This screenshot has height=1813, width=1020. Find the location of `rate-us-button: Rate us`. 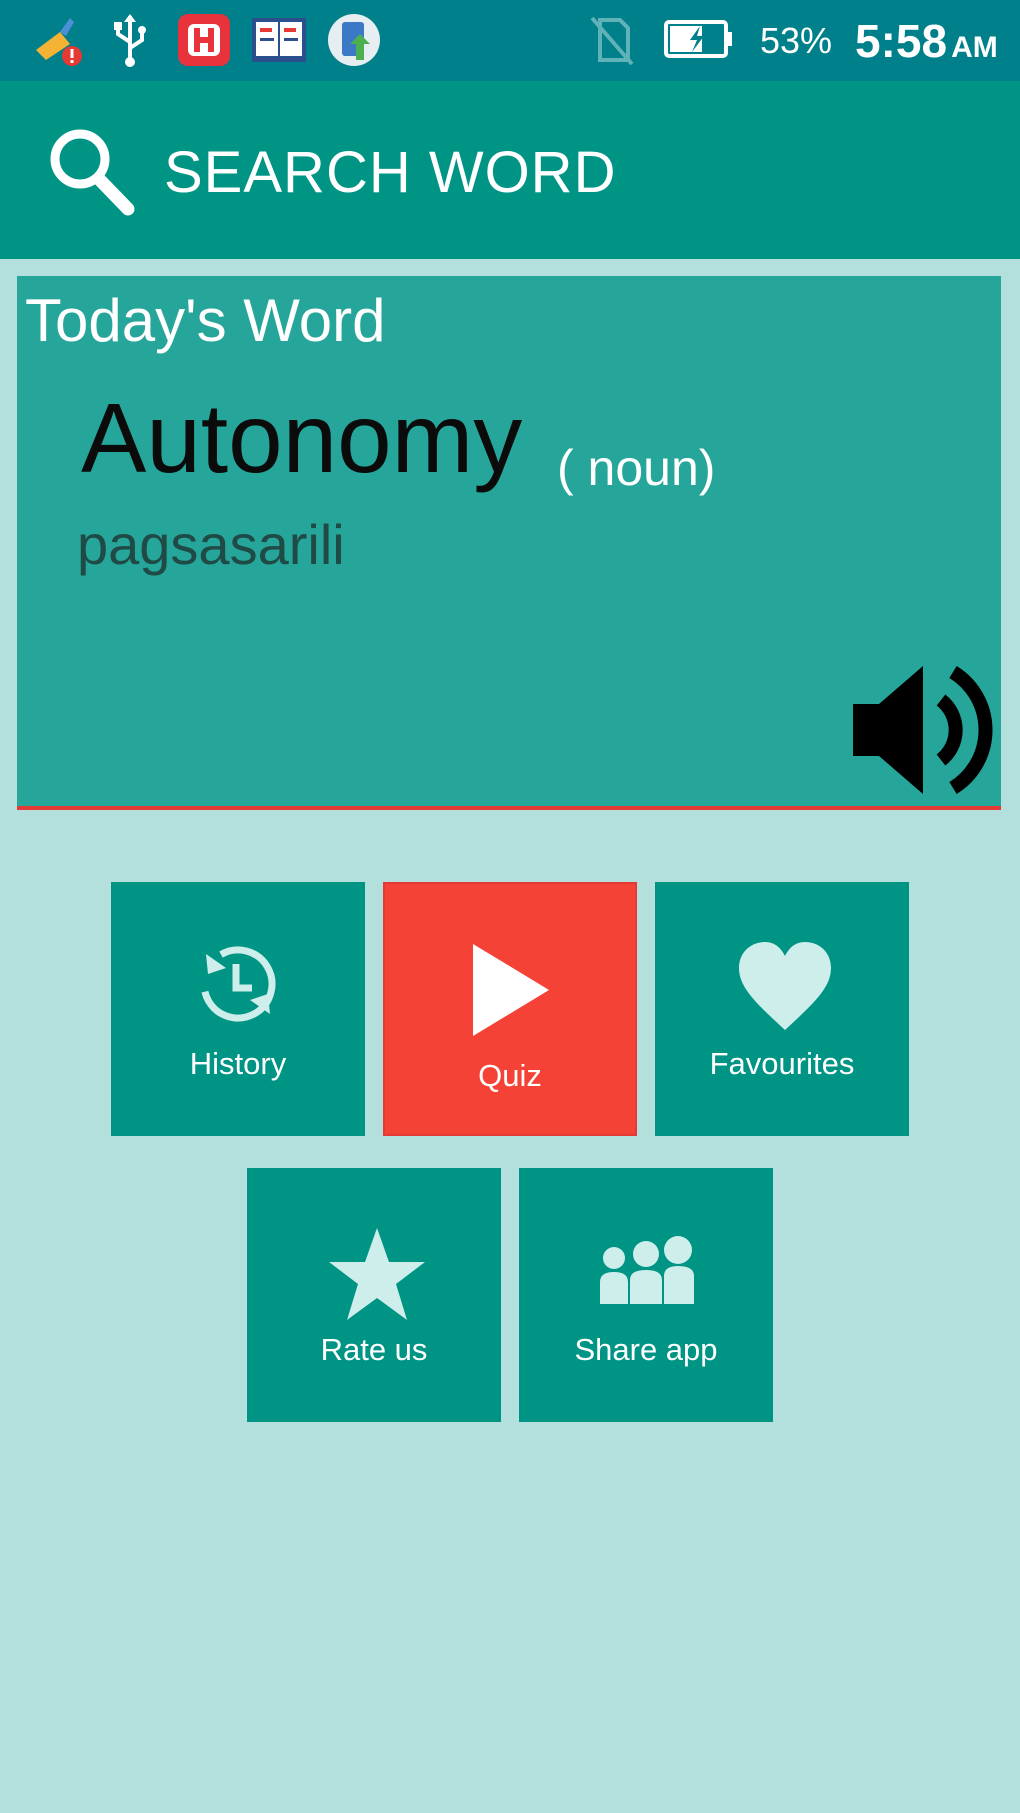

rate-us-button: Rate us is located at coordinates (374, 1295).